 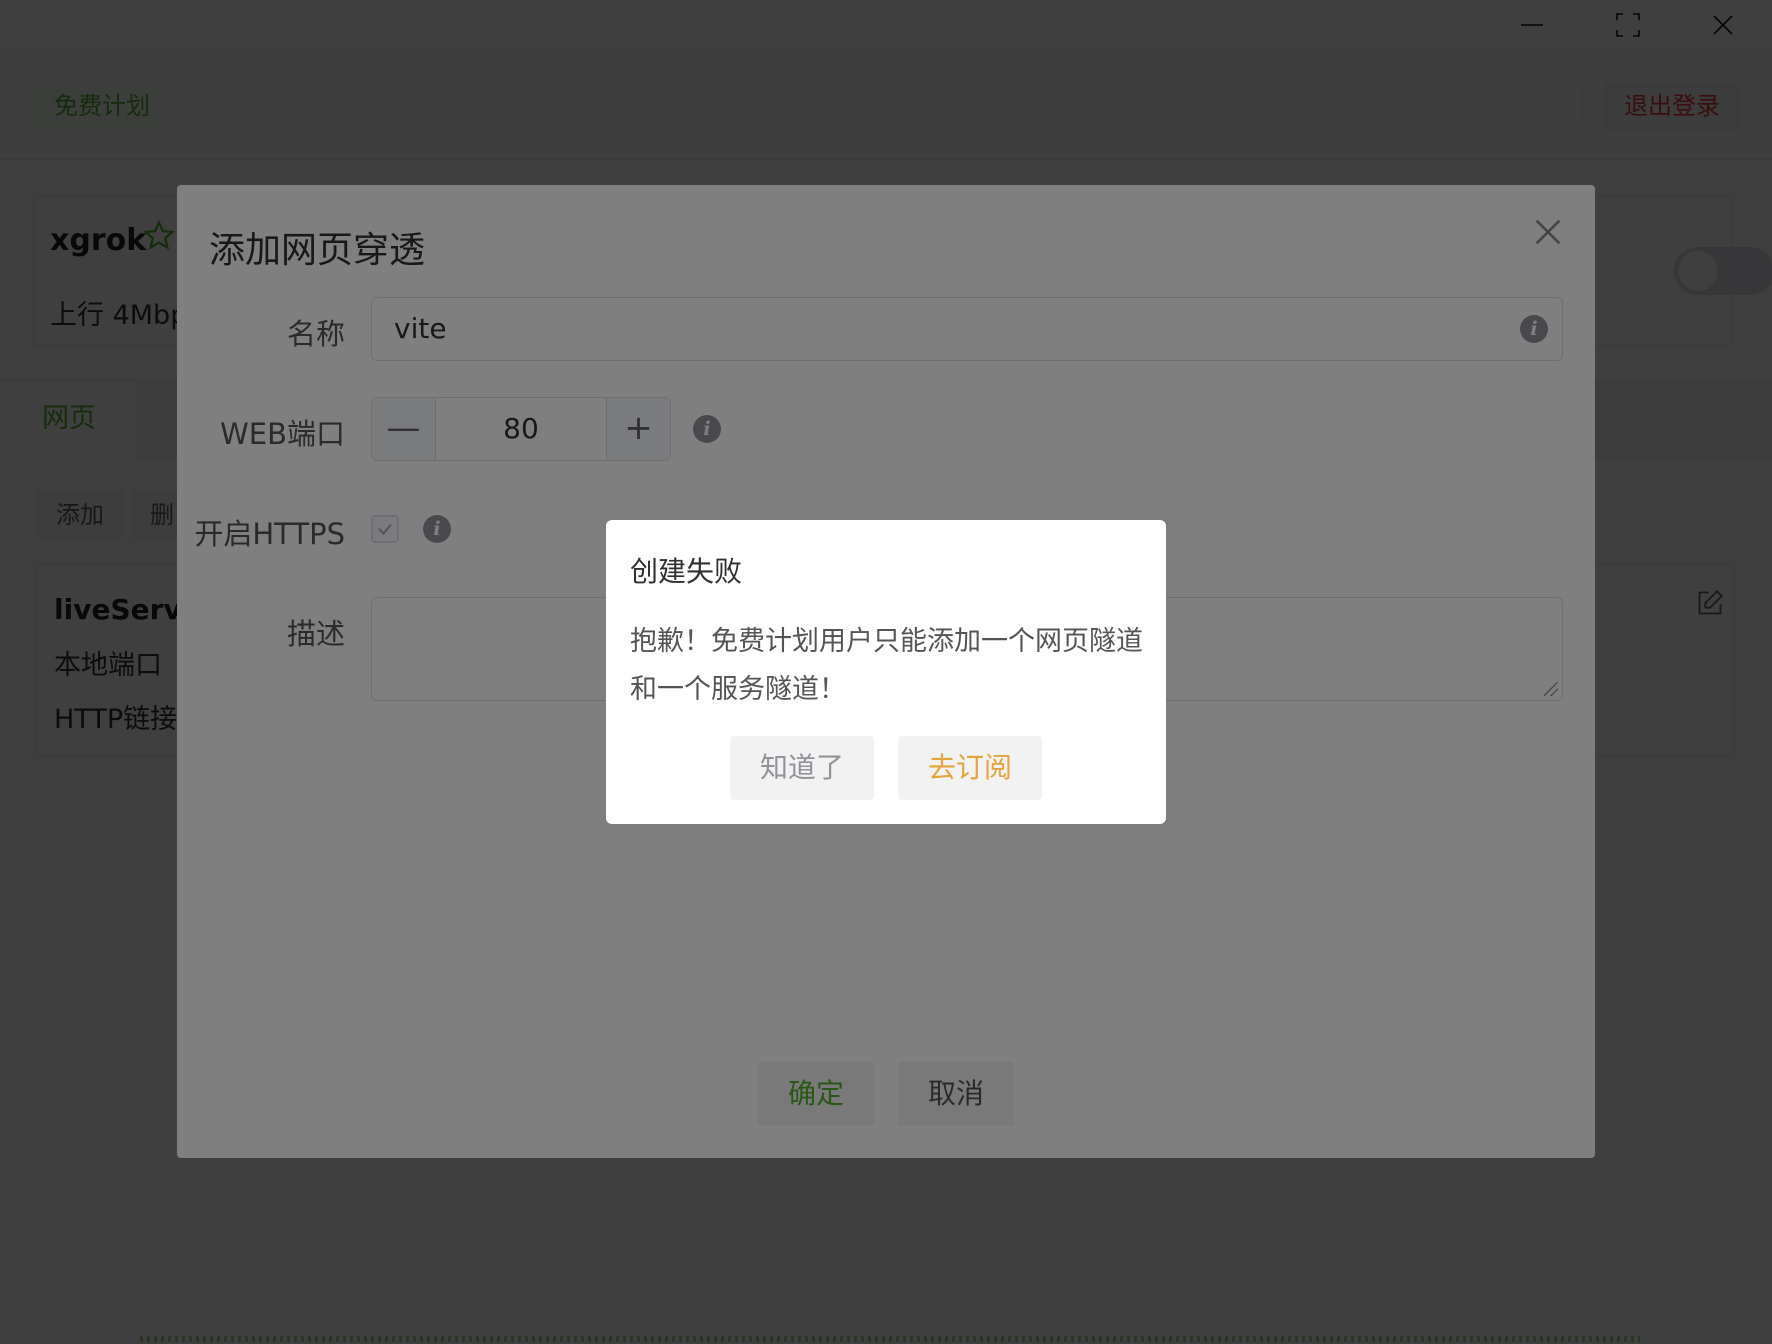 I want to click on acknowledge-button: 知道了, so click(x=802, y=768).